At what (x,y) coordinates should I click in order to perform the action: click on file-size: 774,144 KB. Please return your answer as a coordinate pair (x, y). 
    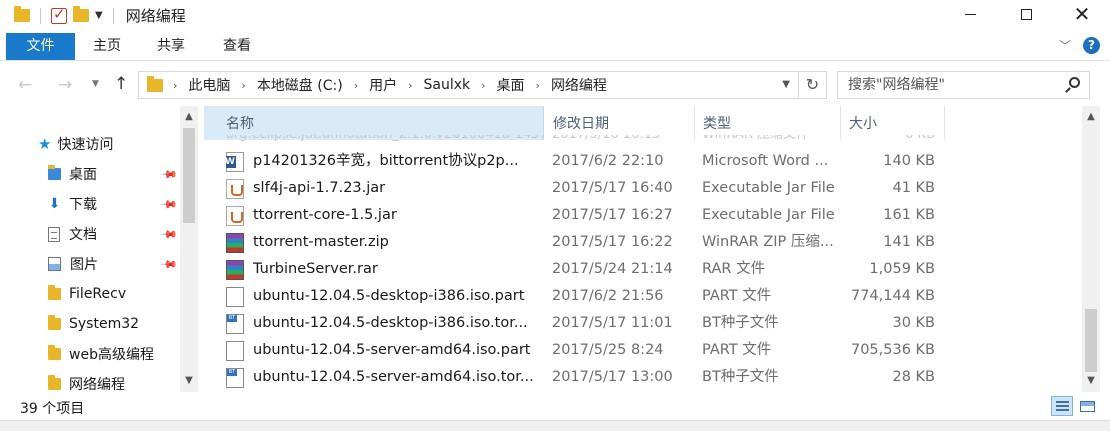
    Looking at the image, I should click on (892, 296).